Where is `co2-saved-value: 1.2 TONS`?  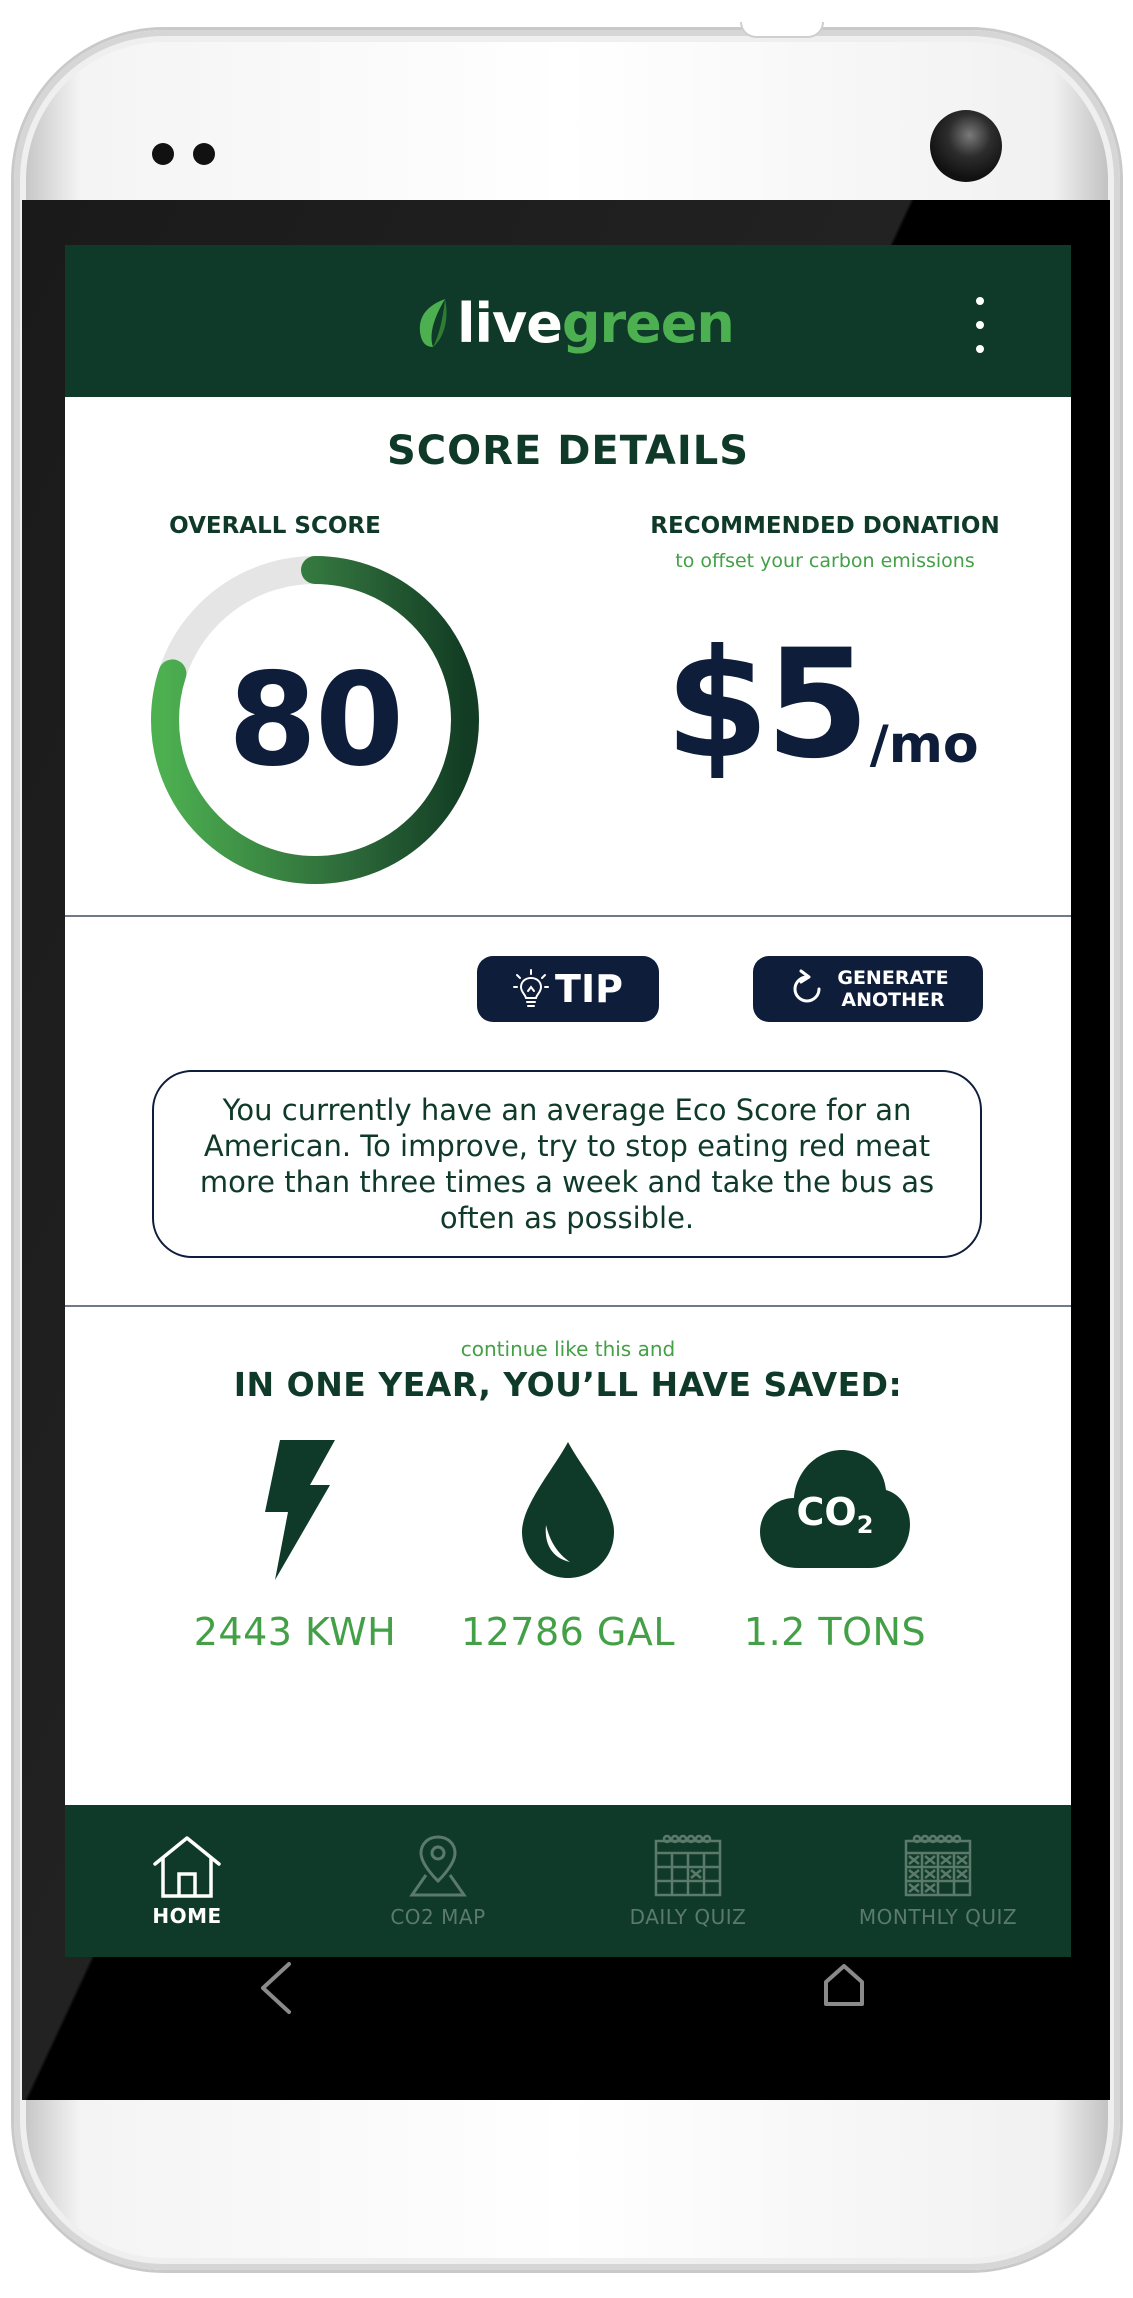 co2-saved-value: 1.2 TONS is located at coordinates (835, 1632).